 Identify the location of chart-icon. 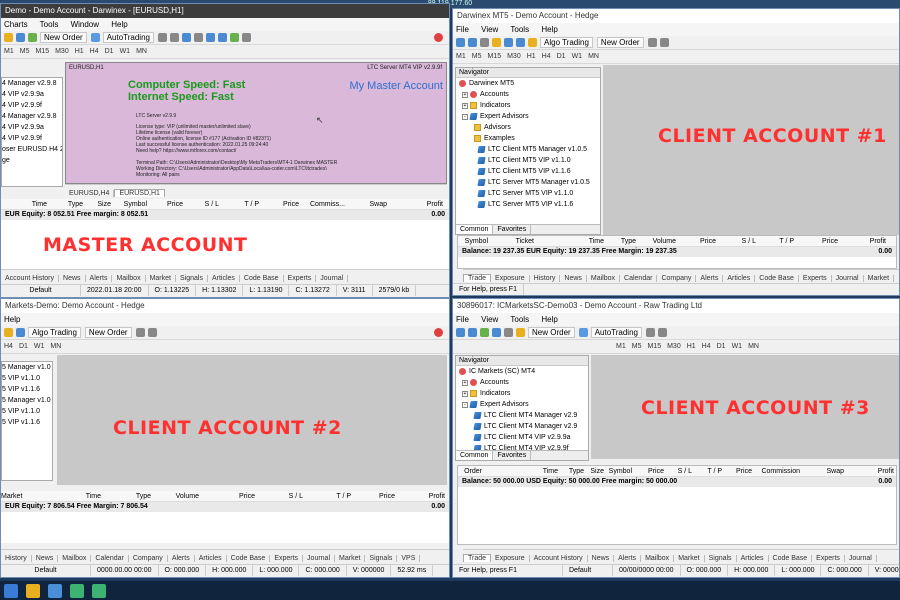
(20, 37).